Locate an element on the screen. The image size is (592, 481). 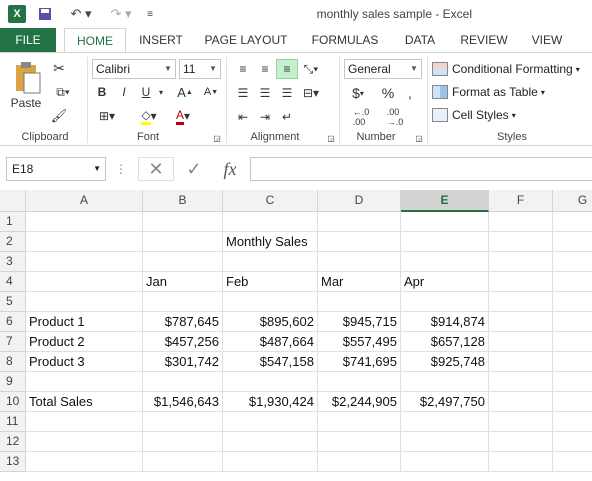
cell-e8: $925,748 is located at coordinates (445, 362).